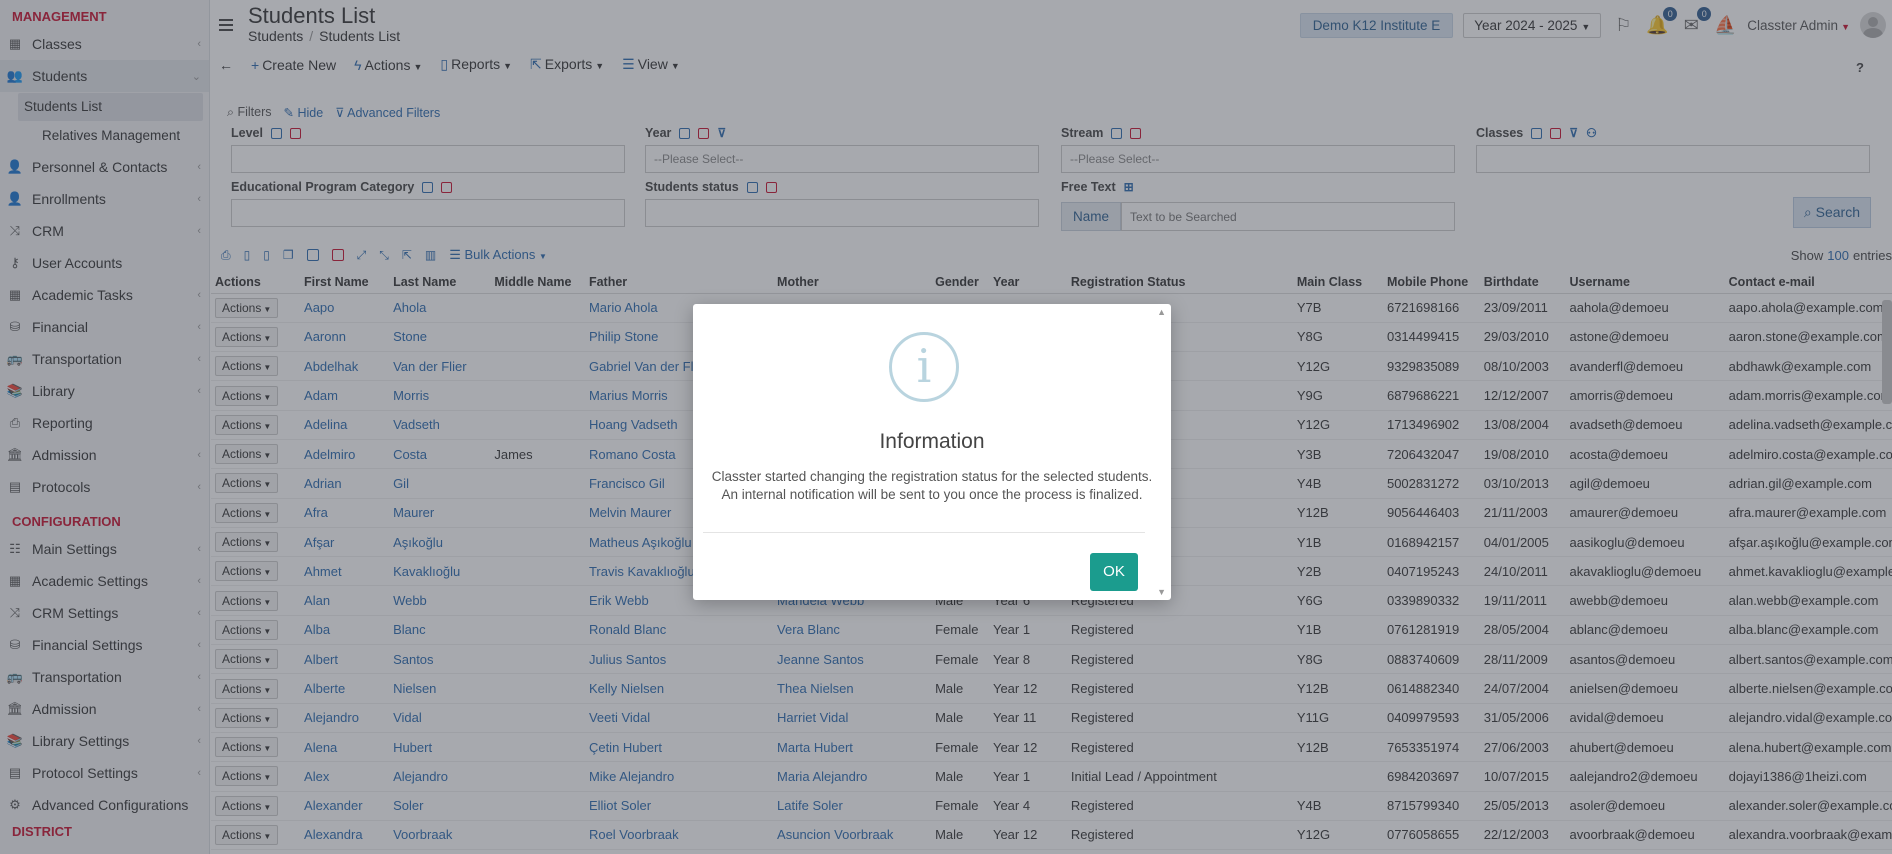 Image resolution: width=1892 pixels, height=854 pixels. I want to click on modal-scroll-down-icon: ▼, so click(1161, 592).